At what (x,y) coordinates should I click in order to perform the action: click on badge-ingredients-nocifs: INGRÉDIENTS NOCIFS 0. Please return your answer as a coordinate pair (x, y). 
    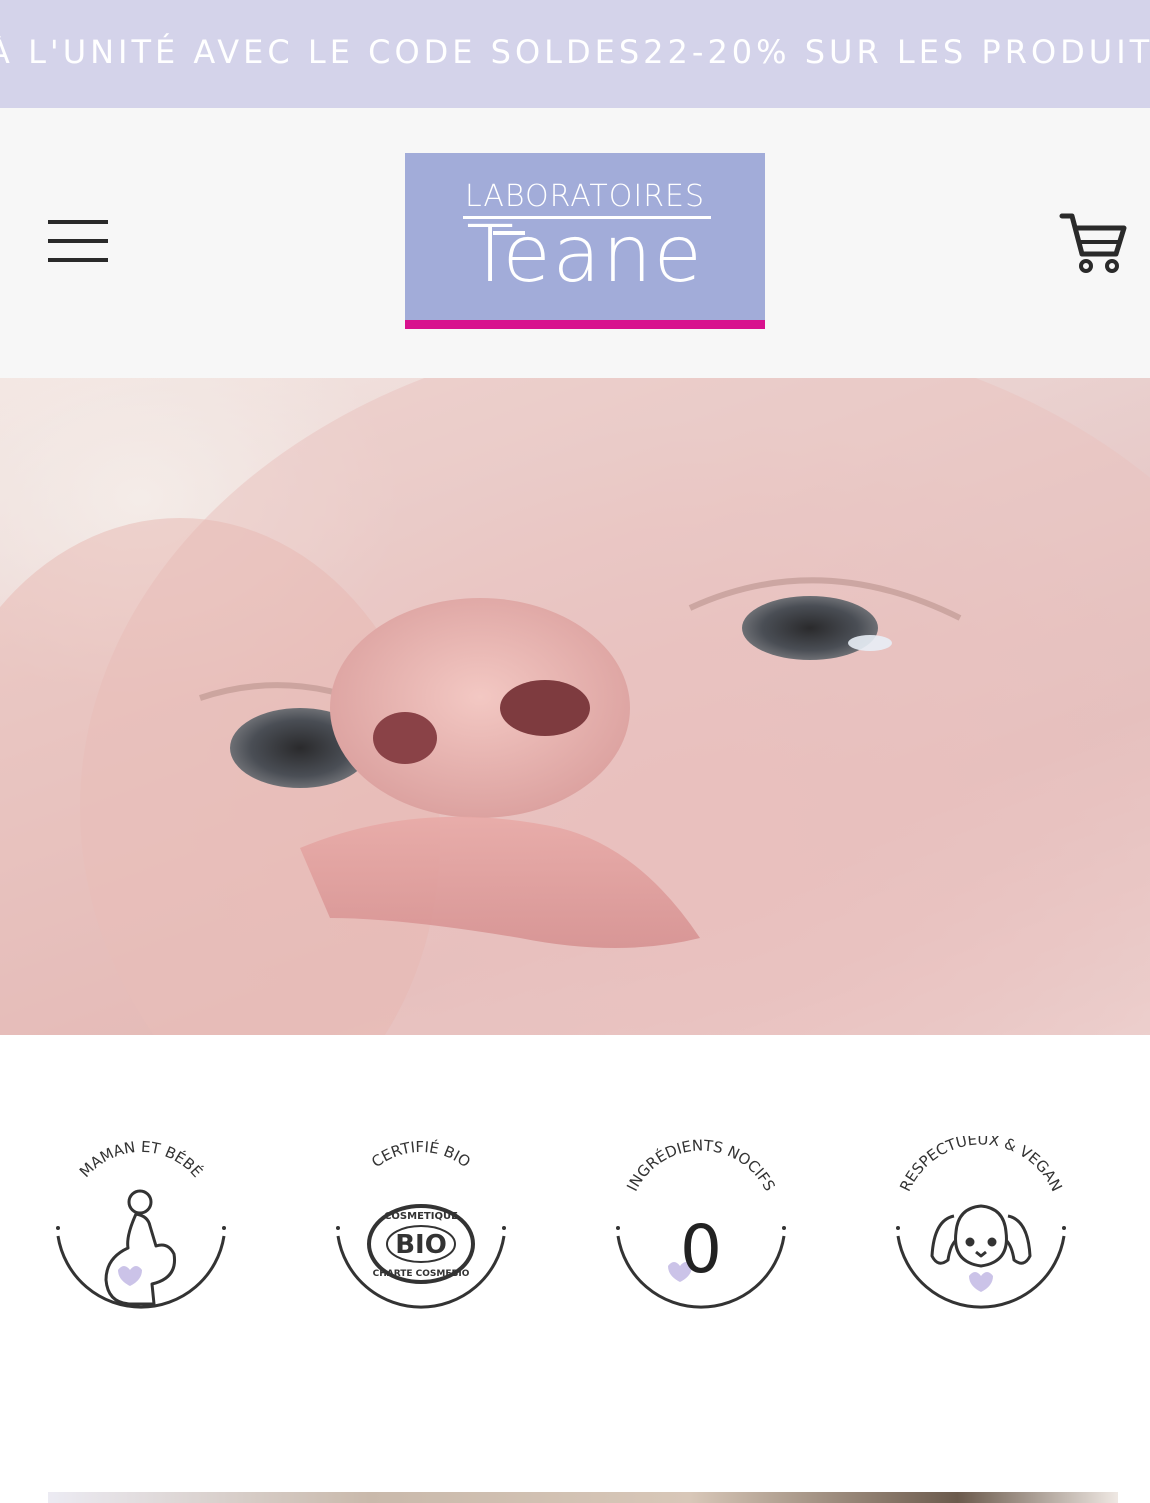
    Looking at the image, I should click on (701, 1236).